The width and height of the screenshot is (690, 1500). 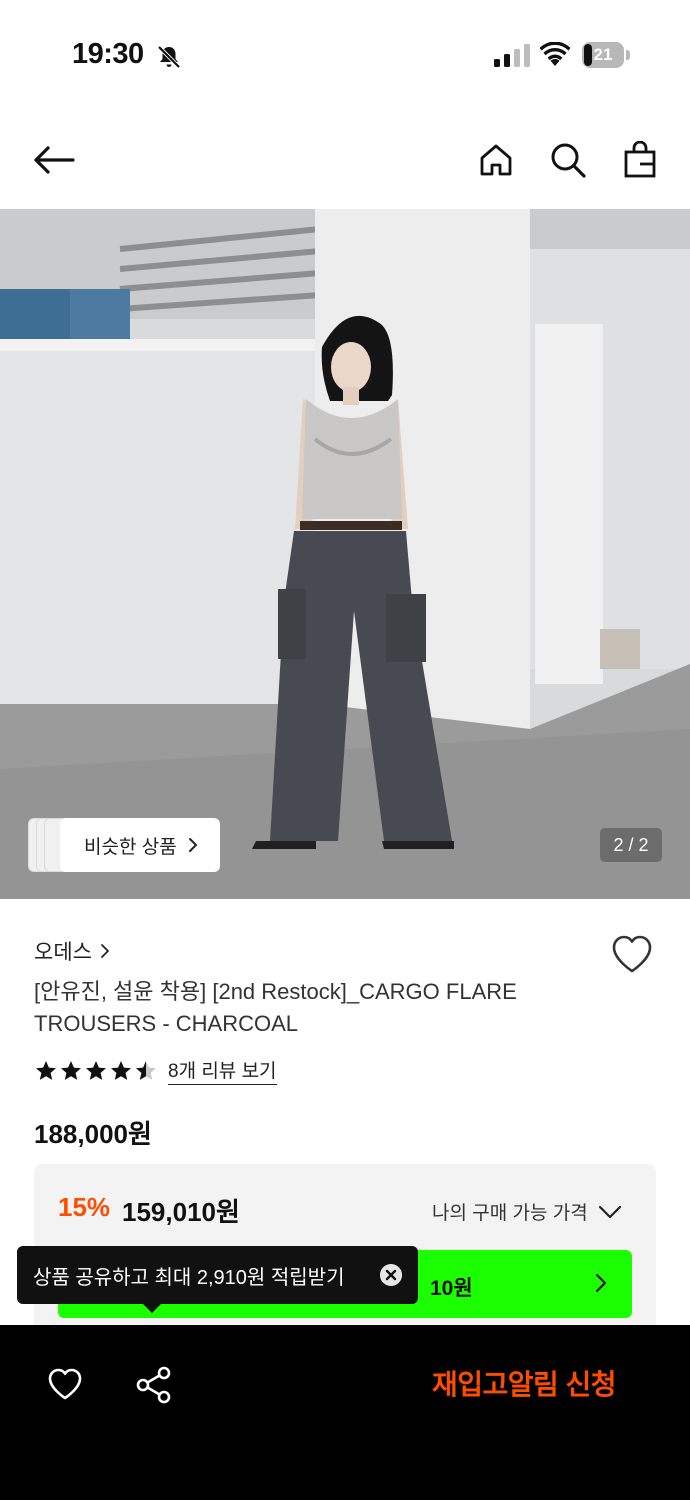 I want to click on my-price-label: 나의 구매 가능 가격, so click(x=510, y=1213).